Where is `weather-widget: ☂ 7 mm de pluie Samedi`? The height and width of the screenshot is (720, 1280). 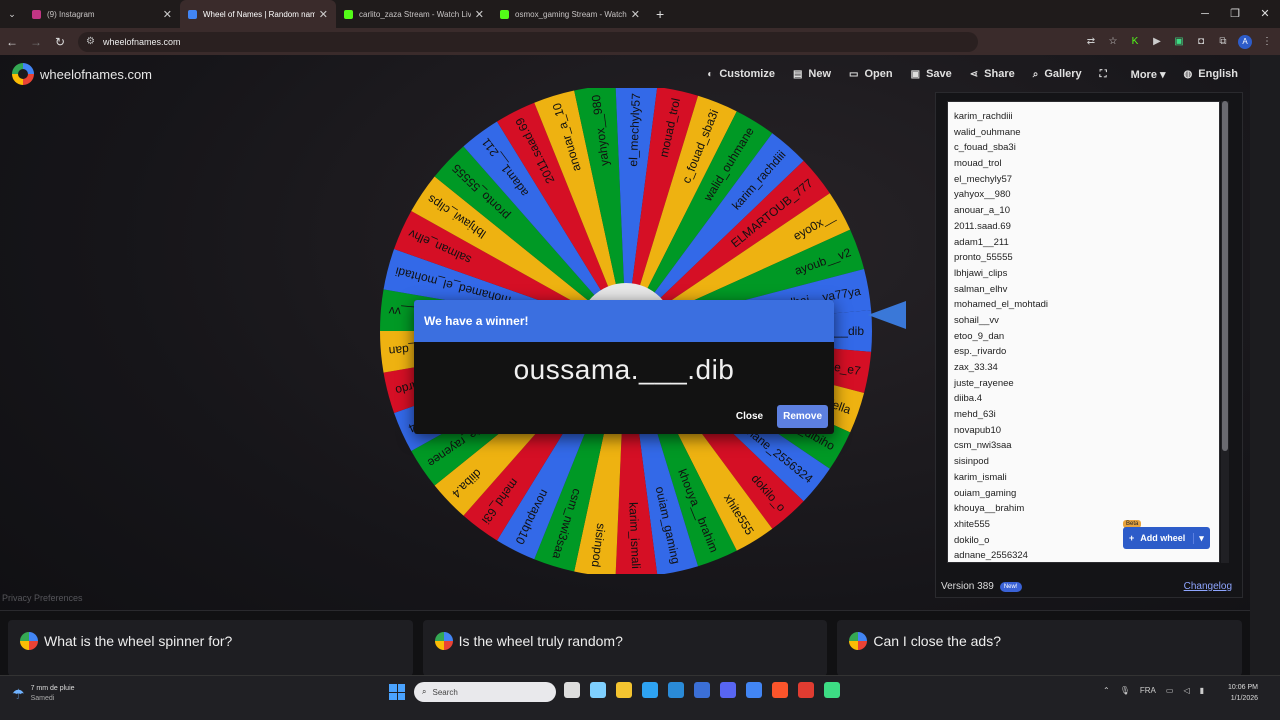
weather-widget: ☂ 7 mm de pluie Samedi is located at coordinates (43, 694).